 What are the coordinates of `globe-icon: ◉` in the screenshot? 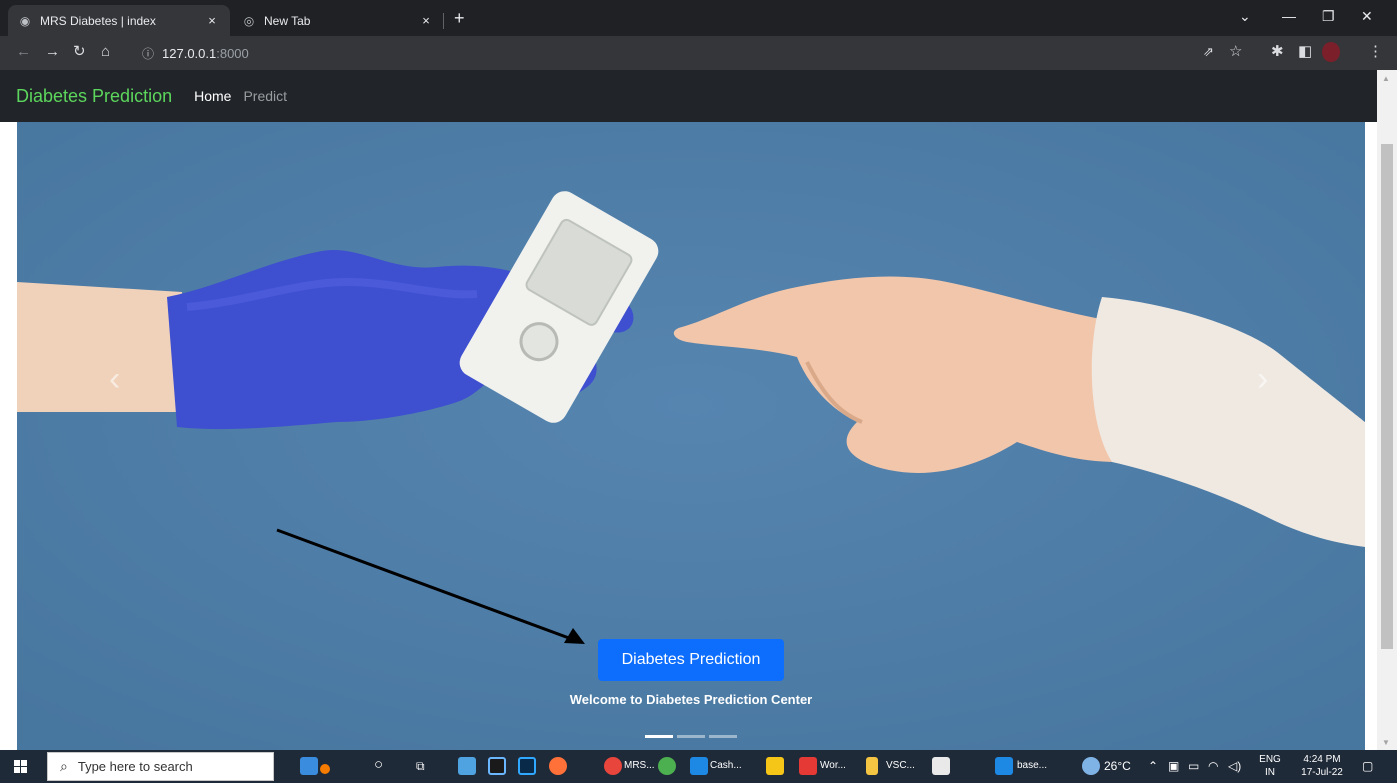 It's located at (25, 20).